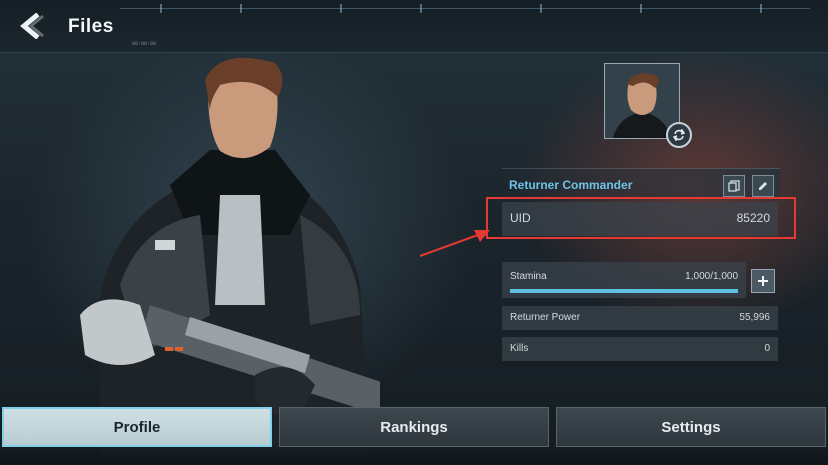 The height and width of the screenshot is (465, 828). I want to click on back-button, so click(31, 26).